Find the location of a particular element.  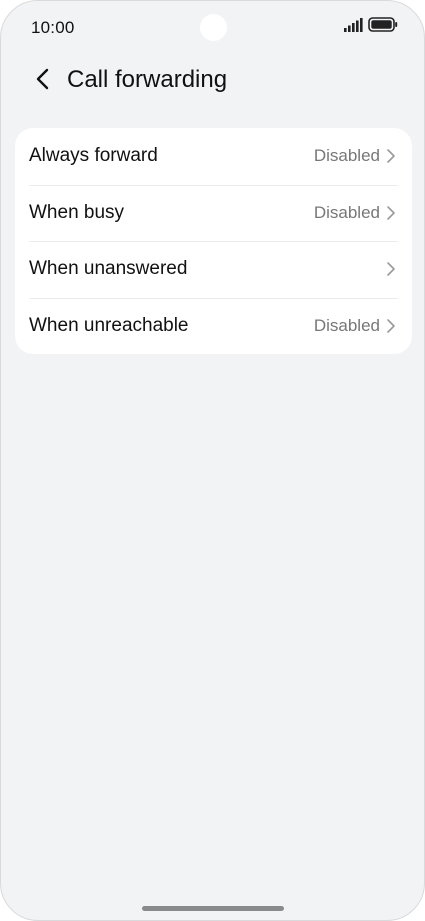

back-button is located at coordinates (43, 81).